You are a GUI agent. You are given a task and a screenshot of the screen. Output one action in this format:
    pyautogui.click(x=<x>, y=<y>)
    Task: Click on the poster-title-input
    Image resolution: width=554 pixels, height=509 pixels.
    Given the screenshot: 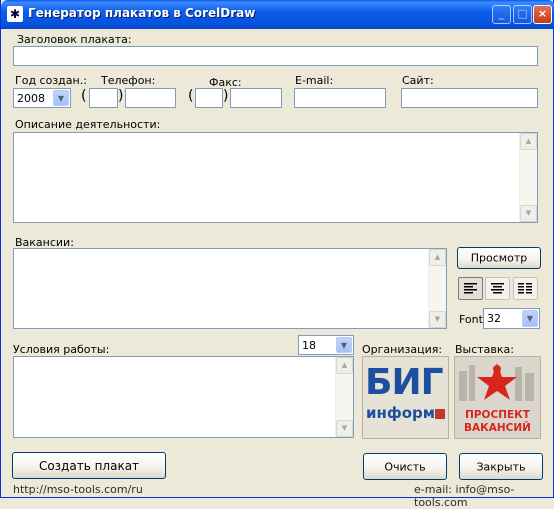 What is the action you would take?
    pyautogui.click(x=275, y=56)
    